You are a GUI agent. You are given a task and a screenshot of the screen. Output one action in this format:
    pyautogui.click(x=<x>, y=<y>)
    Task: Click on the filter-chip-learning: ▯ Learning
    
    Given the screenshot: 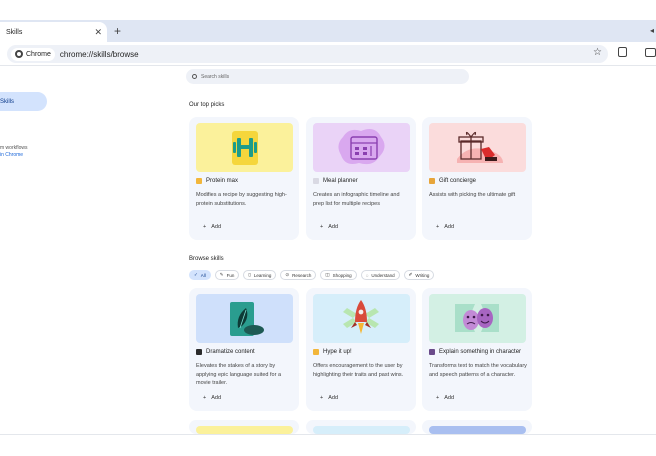 What is the action you would take?
    pyautogui.click(x=260, y=275)
    